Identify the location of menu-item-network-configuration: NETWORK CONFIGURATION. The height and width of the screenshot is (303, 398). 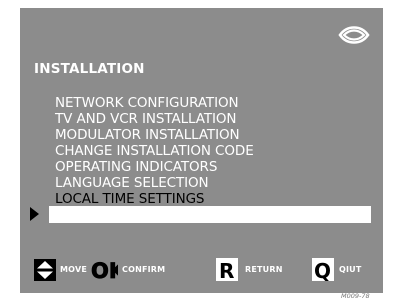
(154, 103).